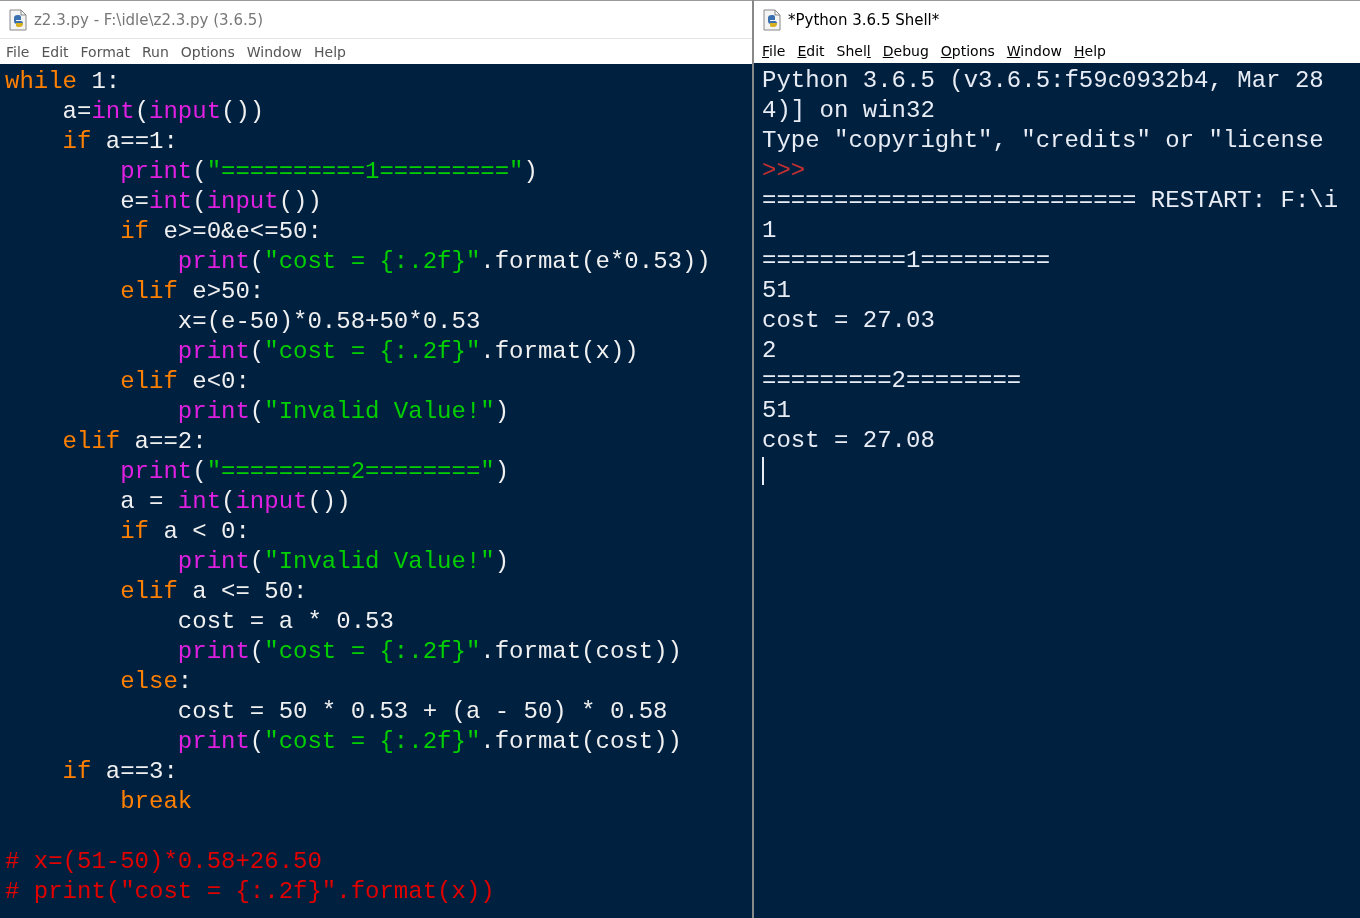 Image resolution: width=1360 pixels, height=918 pixels. I want to click on menu-item: Debug, so click(905, 50).